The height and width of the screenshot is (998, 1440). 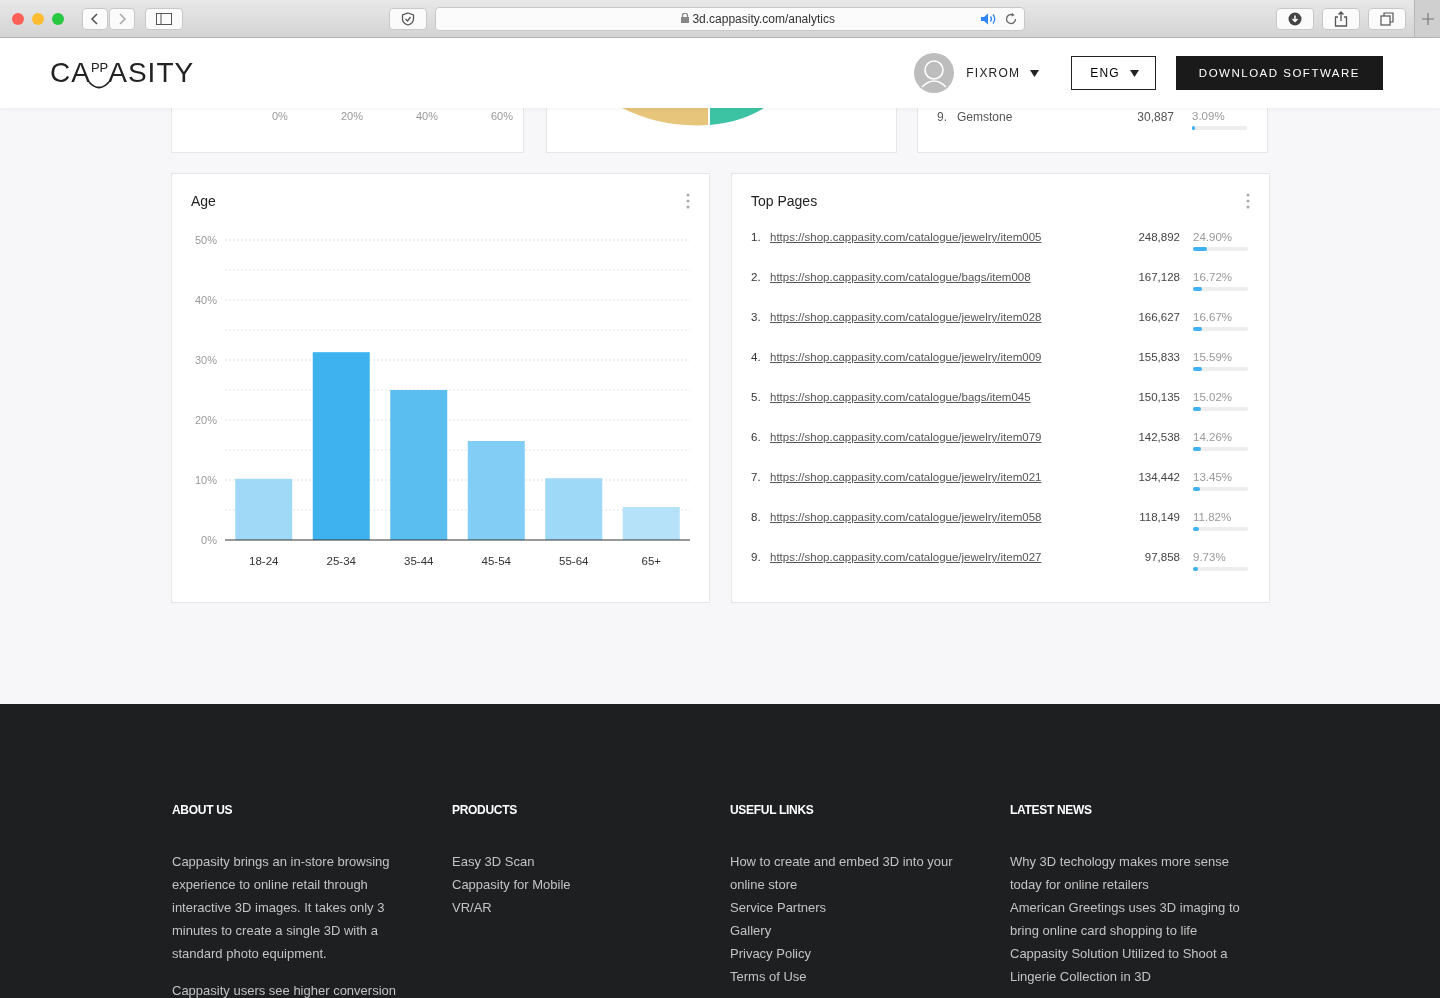 I want to click on url-text: 3d.cappasity.com/analytics, so click(x=708, y=18).